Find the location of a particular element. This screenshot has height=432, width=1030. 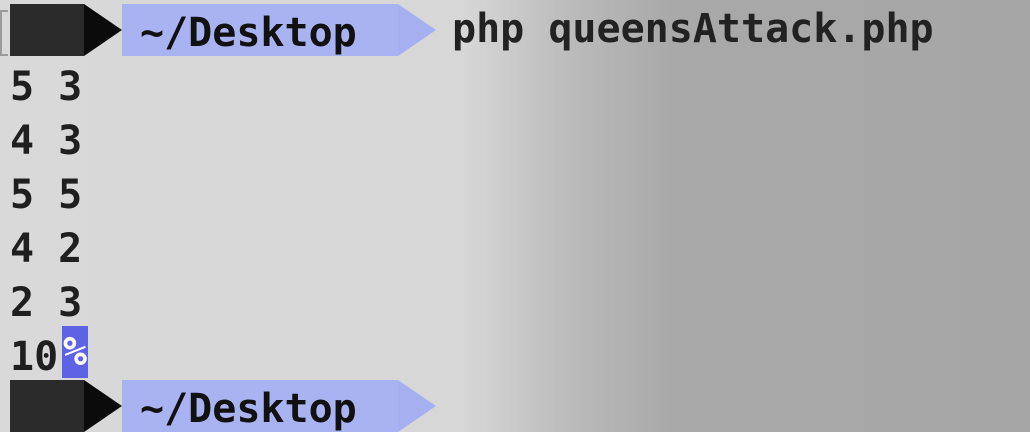

no-newline-marker: % is located at coordinates (75, 352).